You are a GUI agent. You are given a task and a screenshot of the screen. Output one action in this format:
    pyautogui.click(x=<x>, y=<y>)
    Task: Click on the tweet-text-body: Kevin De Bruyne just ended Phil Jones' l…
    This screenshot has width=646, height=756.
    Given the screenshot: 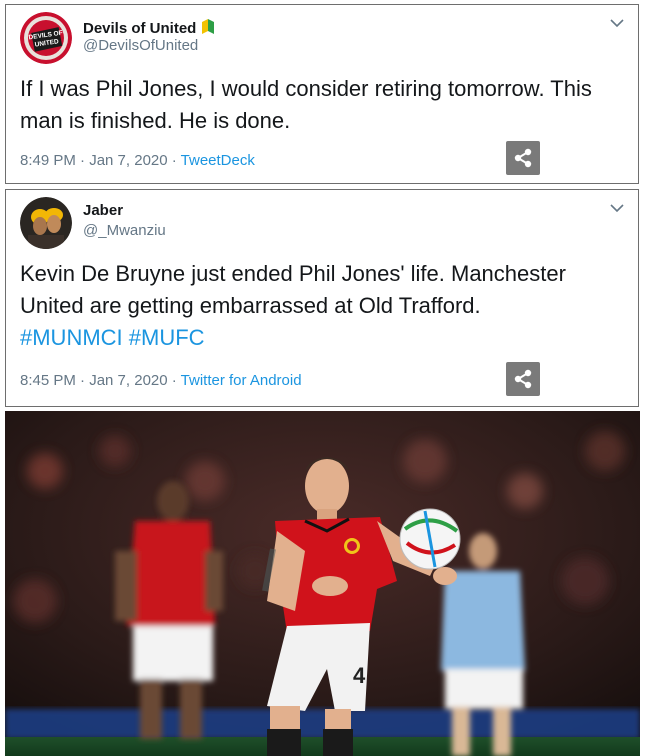 What is the action you would take?
    pyautogui.click(x=293, y=289)
    